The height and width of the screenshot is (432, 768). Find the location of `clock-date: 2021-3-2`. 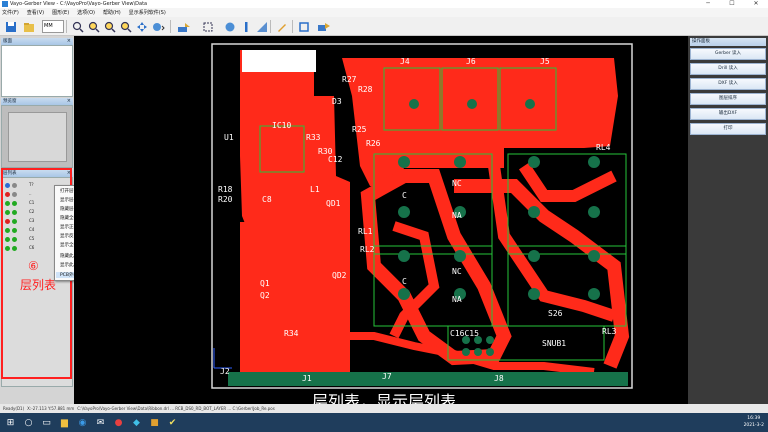

clock-date: 2021-3-2 is located at coordinates (753, 425).